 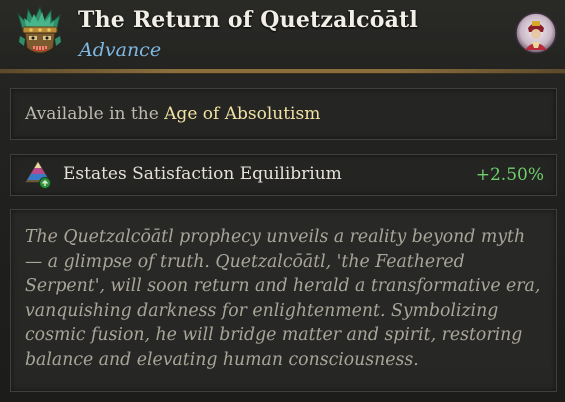 What do you see at coordinates (120, 50) in the screenshot?
I see `advance-type-label: Advance` at bounding box center [120, 50].